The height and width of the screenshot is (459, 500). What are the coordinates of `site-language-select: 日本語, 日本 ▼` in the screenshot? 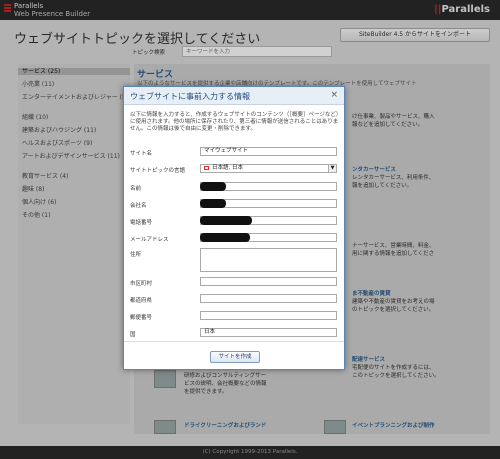 It's located at (268, 168).